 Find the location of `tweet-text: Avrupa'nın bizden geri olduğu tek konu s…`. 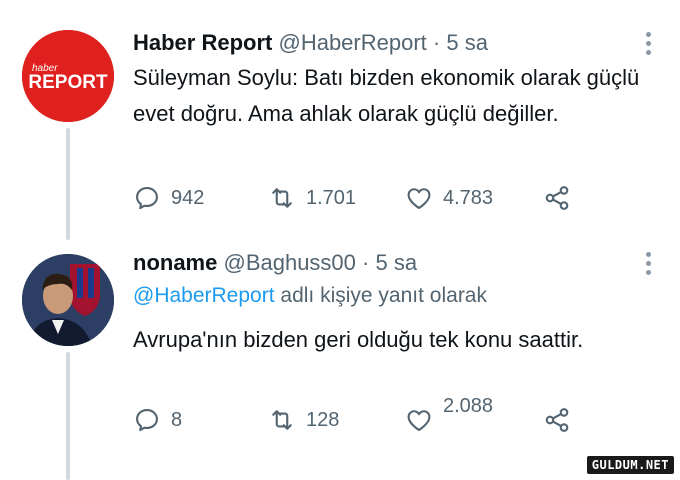

tweet-text: Avrupa'nın bizden geri olduğu tek konu s… is located at coordinates (358, 339).